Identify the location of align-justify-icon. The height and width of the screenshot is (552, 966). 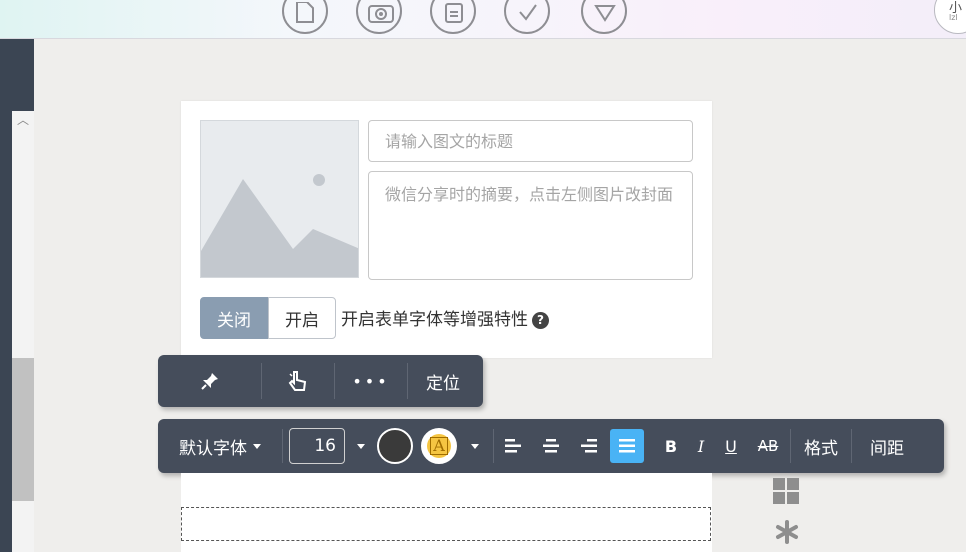
(627, 446).